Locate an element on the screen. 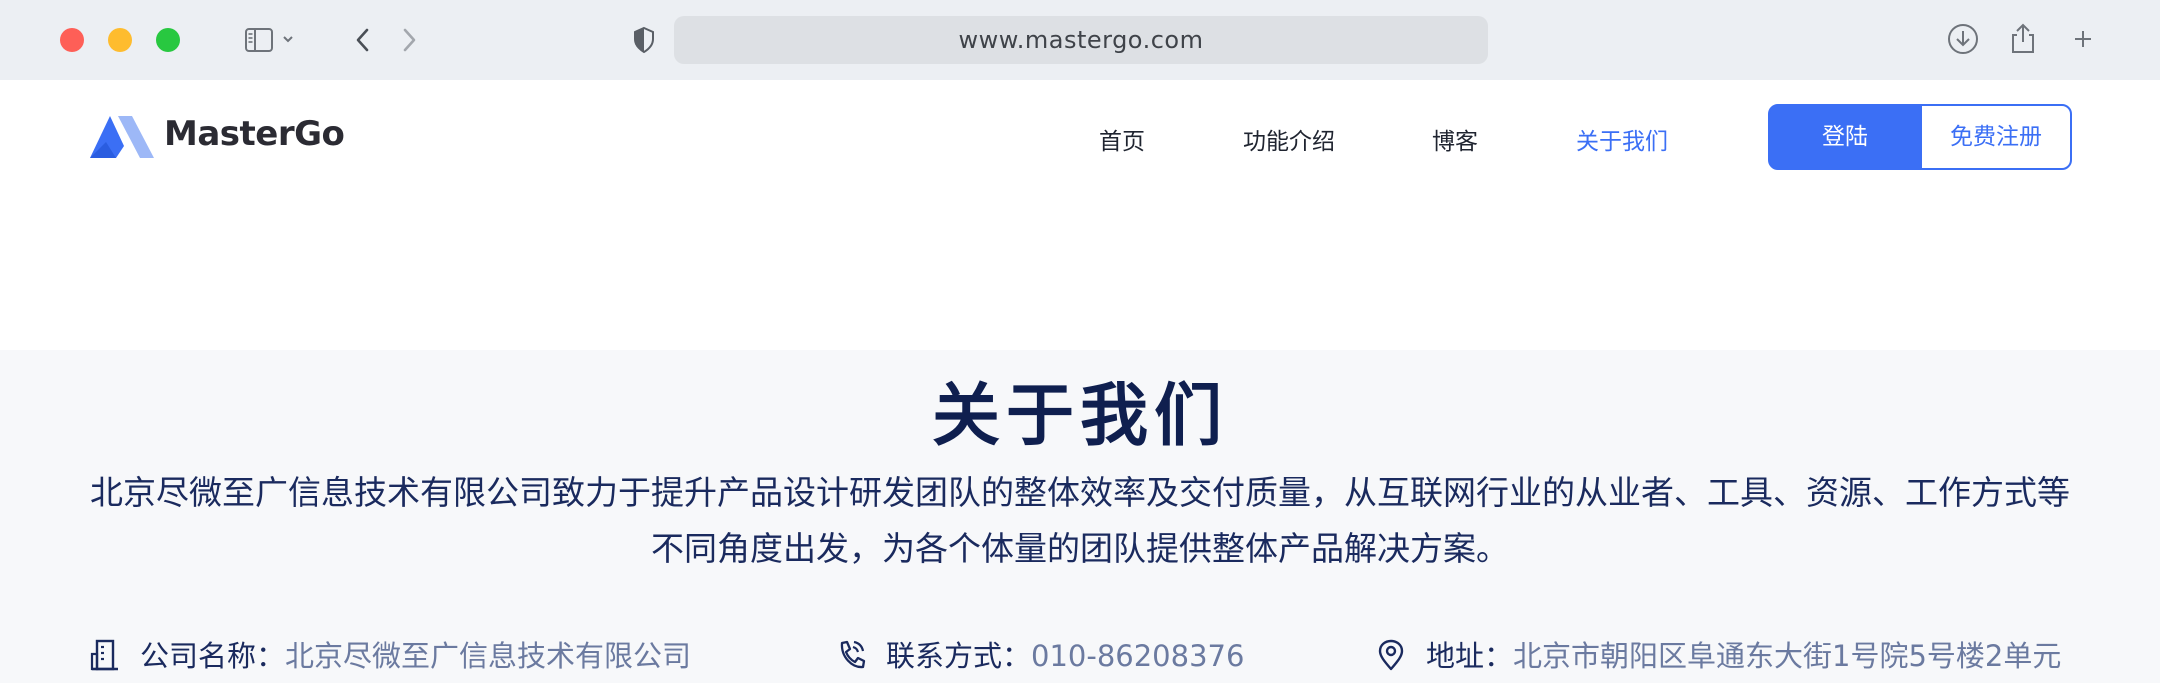  phone-value: 010-86208376 is located at coordinates (1137, 656).